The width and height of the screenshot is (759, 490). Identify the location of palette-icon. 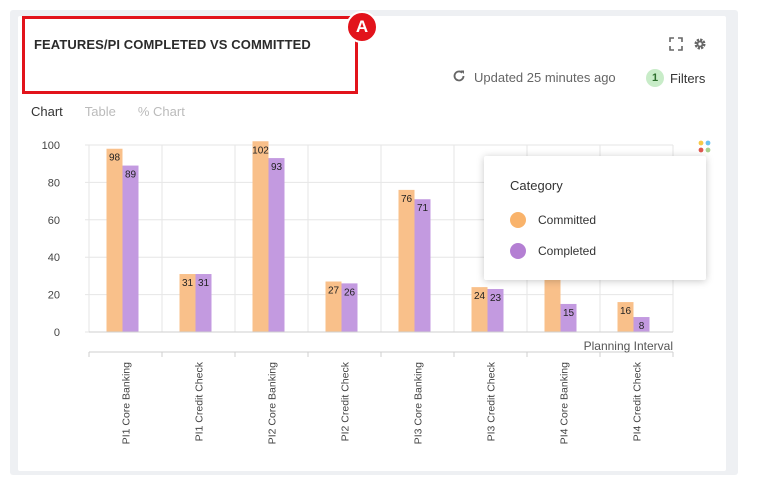
(706, 148).